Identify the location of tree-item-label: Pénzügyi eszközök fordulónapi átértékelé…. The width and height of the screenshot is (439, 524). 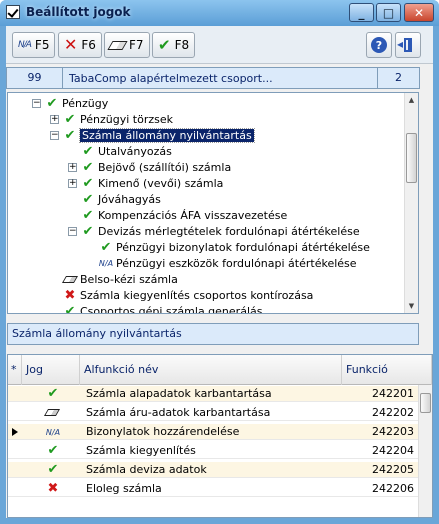
(236, 263).